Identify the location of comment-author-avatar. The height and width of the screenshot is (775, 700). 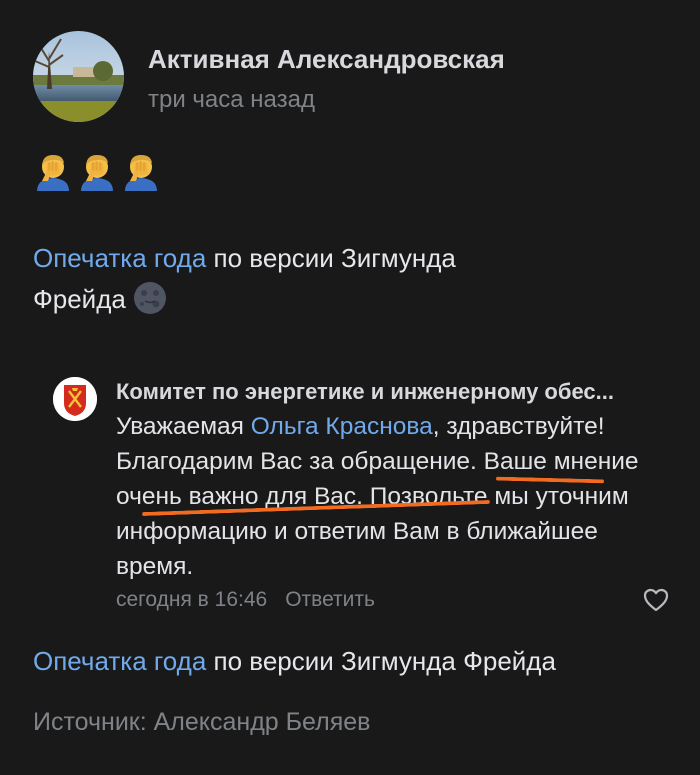
(75, 399).